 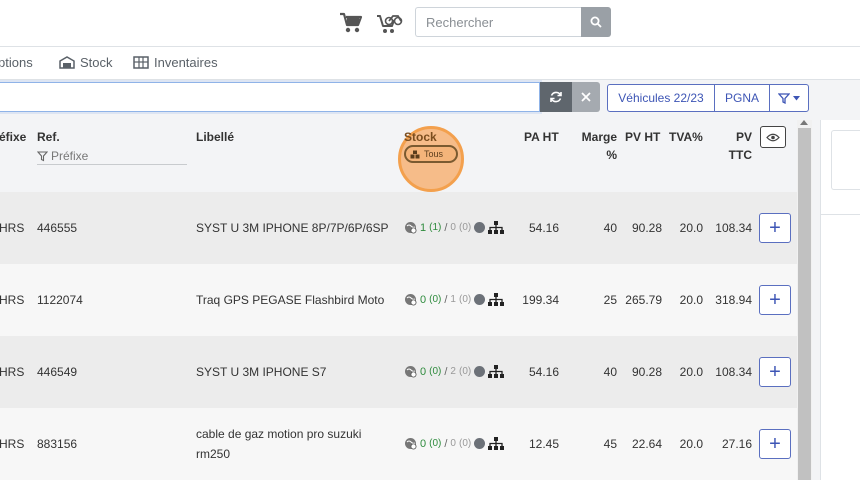 What do you see at coordinates (611, 155) in the screenshot?
I see `marge-header-line2: %` at bounding box center [611, 155].